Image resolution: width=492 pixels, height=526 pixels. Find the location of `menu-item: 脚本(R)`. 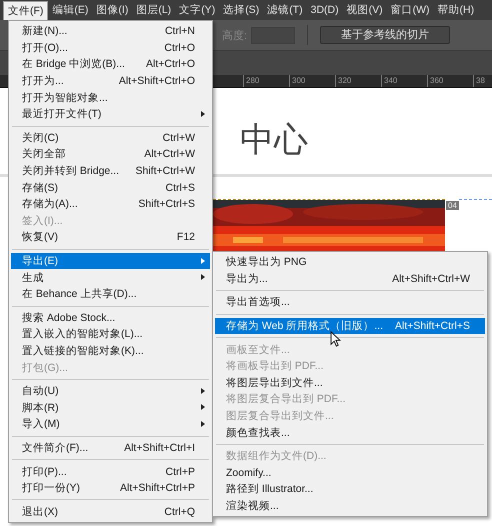

menu-item: 脚本(R) is located at coordinates (110, 407).